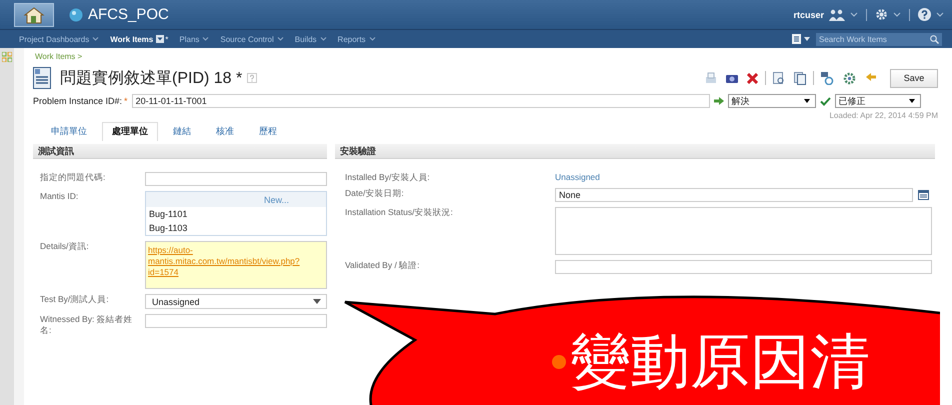  Describe the element at coordinates (77, 101) in the screenshot. I see `id-label: Problem Instance ID#:` at that location.